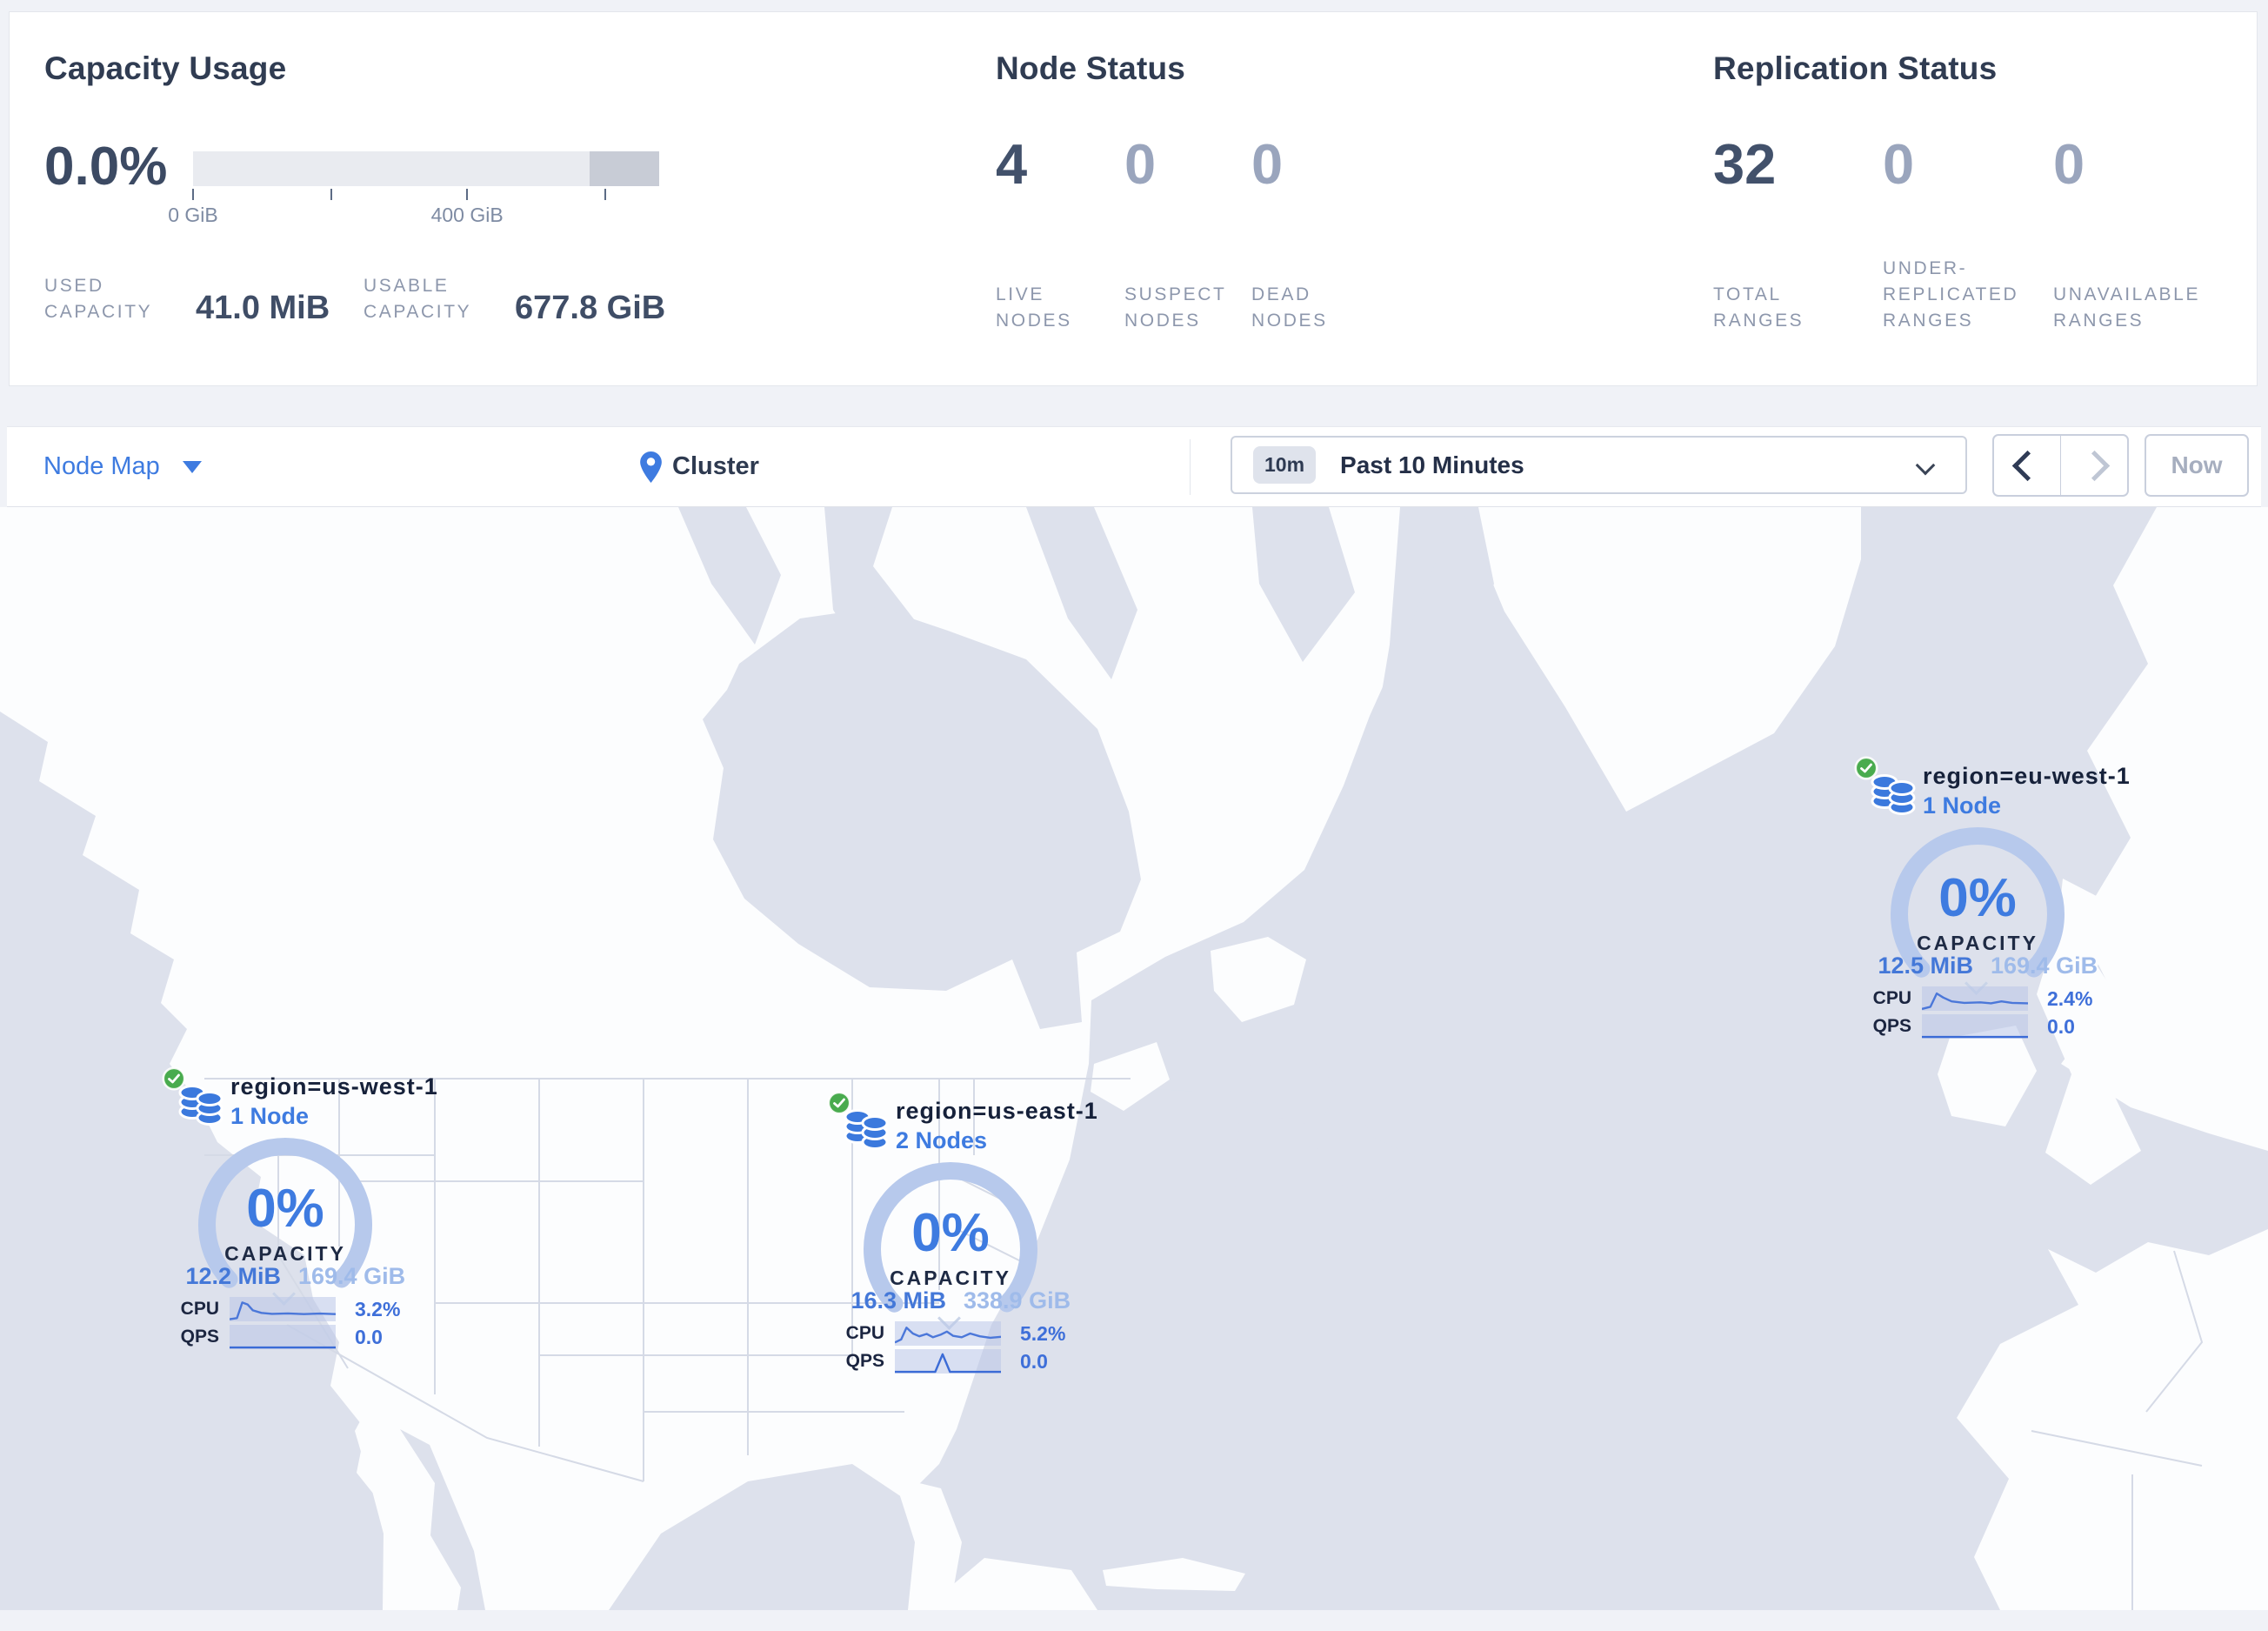 The image size is (2268, 1631). I want to click on next-time-button, so click(2093, 465).